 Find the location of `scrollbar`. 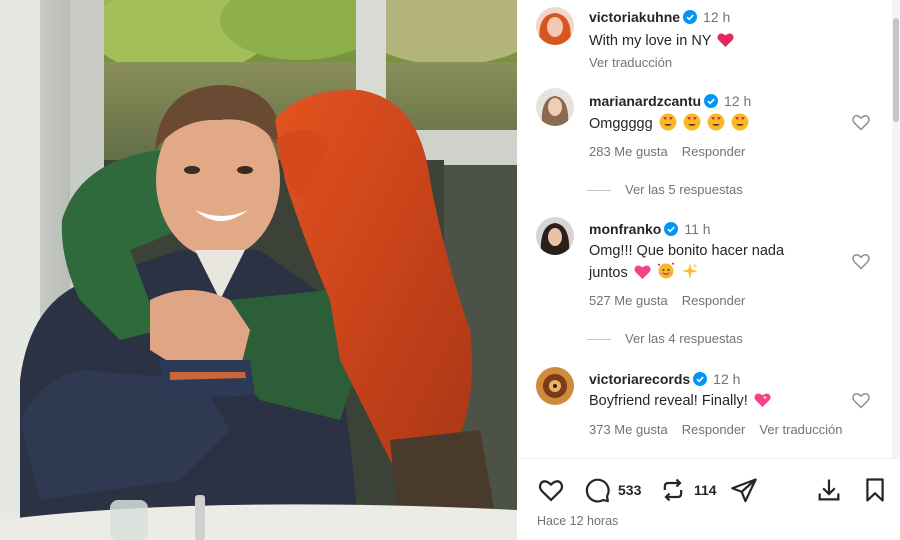

scrollbar is located at coordinates (896, 229).